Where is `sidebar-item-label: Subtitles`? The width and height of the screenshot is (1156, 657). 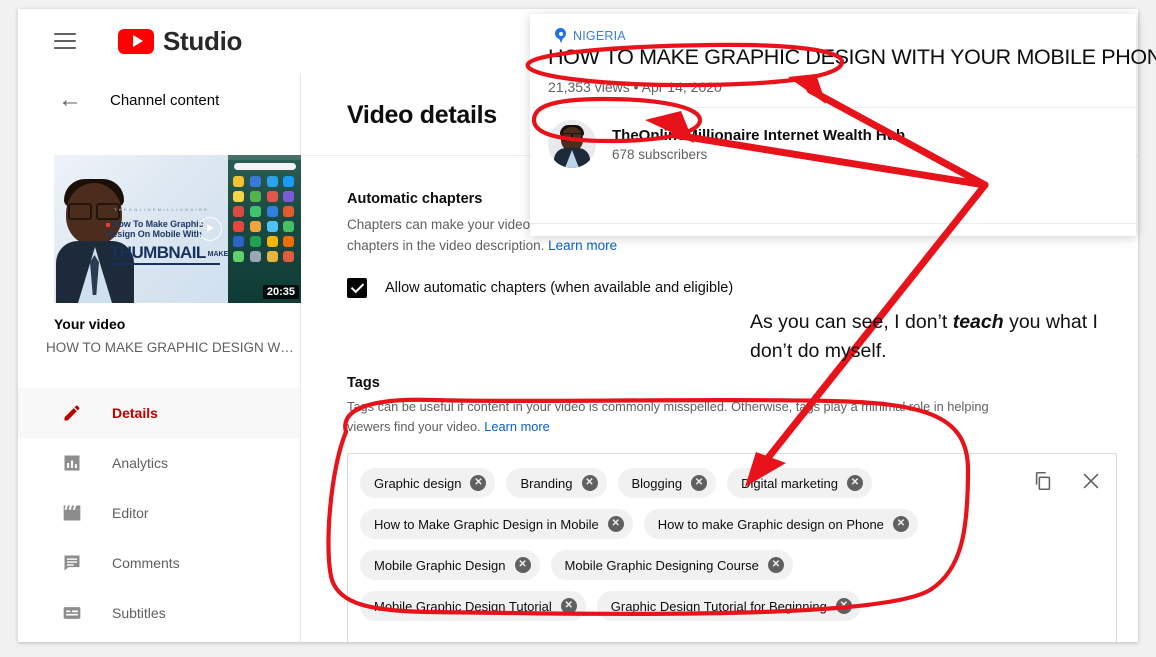 sidebar-item-label: Subtitles is located at coordinates (139, 613).